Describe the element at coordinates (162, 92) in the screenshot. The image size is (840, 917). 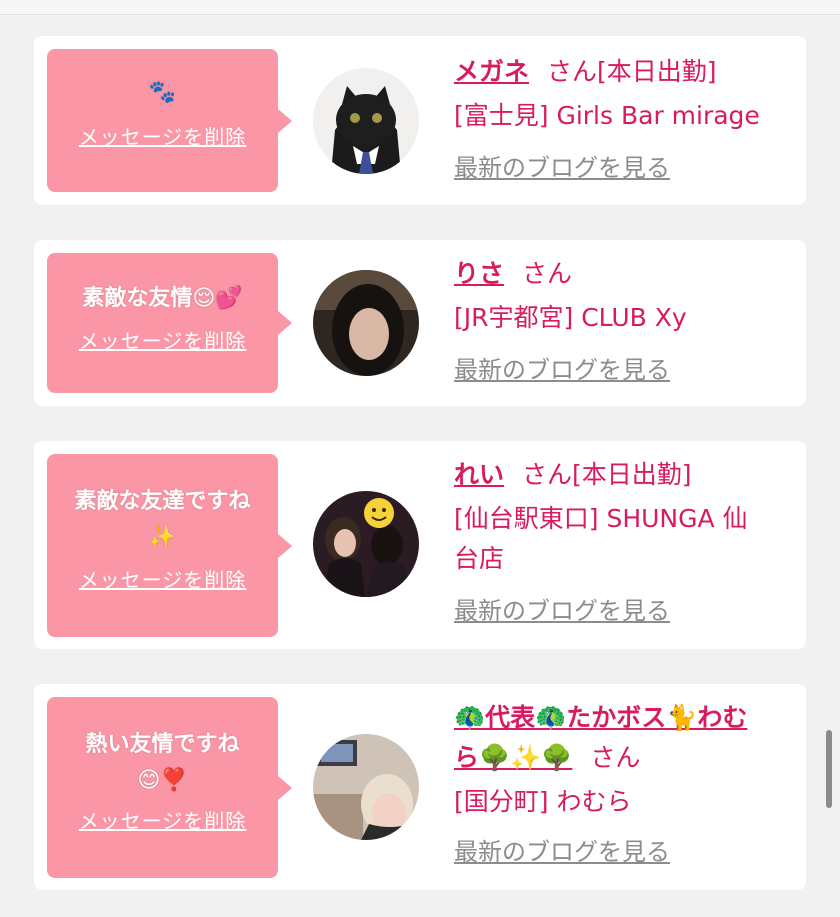
I see `message-text: 🐾` at that location.